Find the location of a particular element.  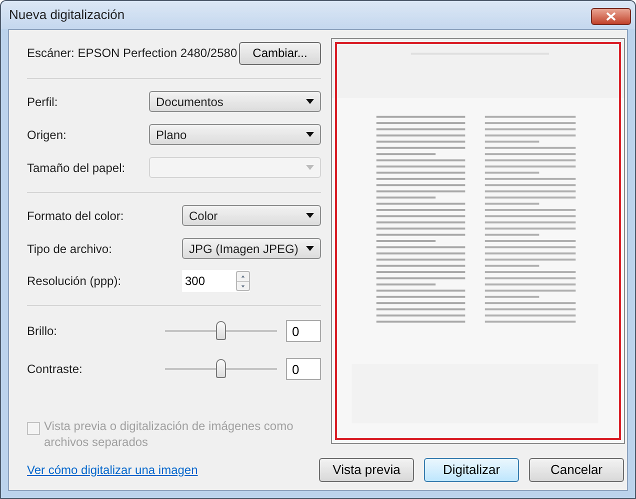

field-label: Contraste: is located at coordinates (55, 369).